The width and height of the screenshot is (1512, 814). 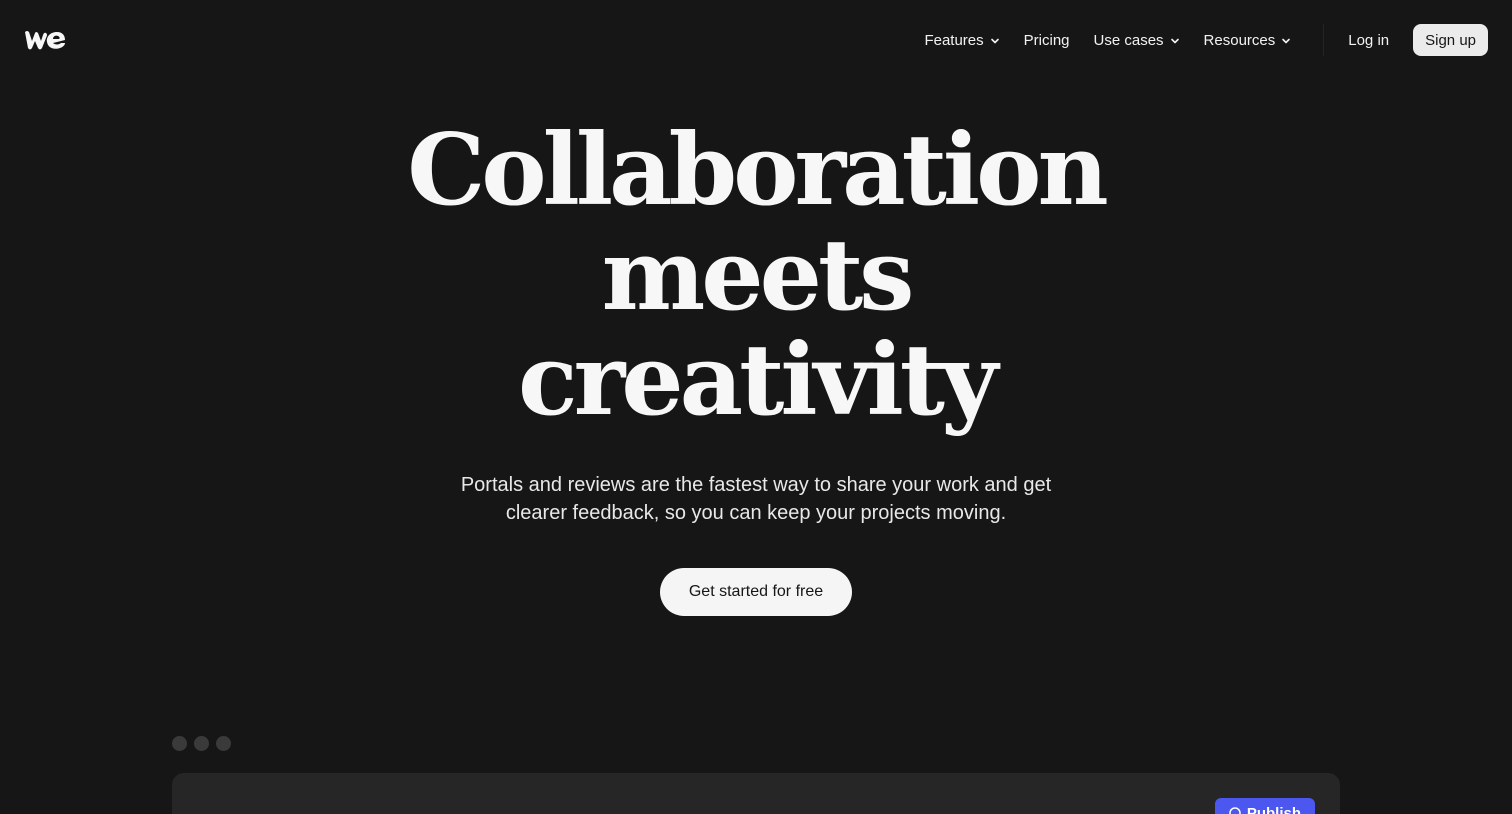 I want to click on publish-label: Publish, so click(x=1273, y=809).